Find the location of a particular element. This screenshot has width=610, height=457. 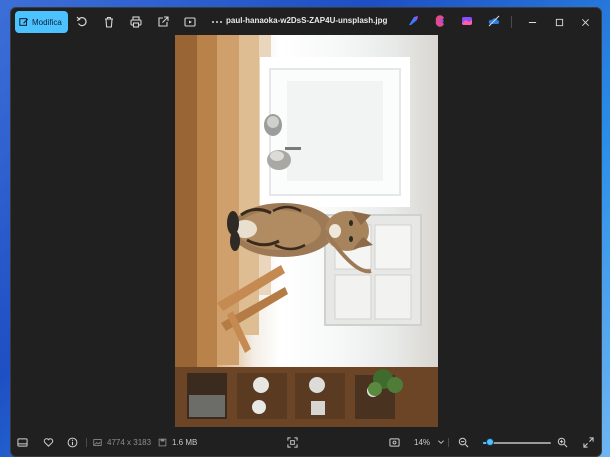

print-button is located at coordinates (136, 22).